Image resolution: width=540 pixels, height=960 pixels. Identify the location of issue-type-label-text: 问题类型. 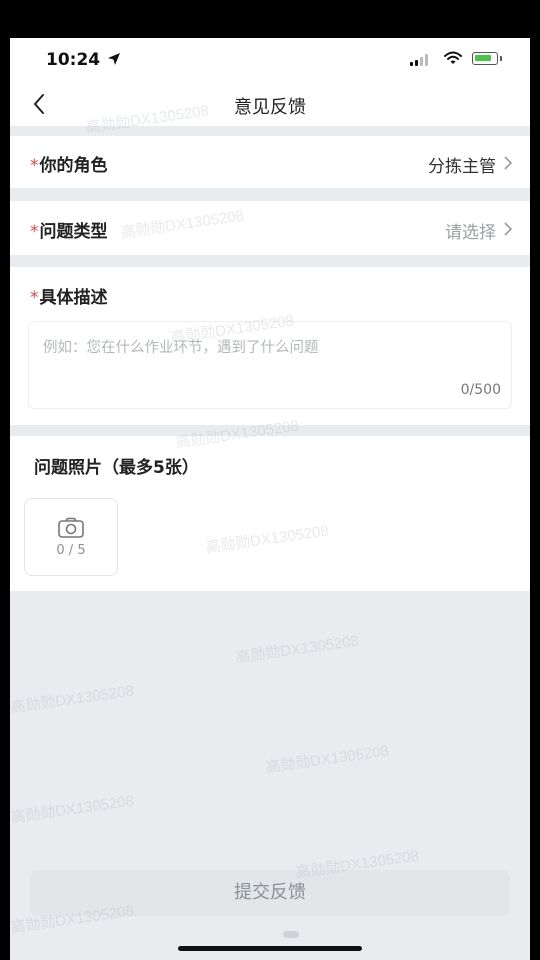
(73, 232).